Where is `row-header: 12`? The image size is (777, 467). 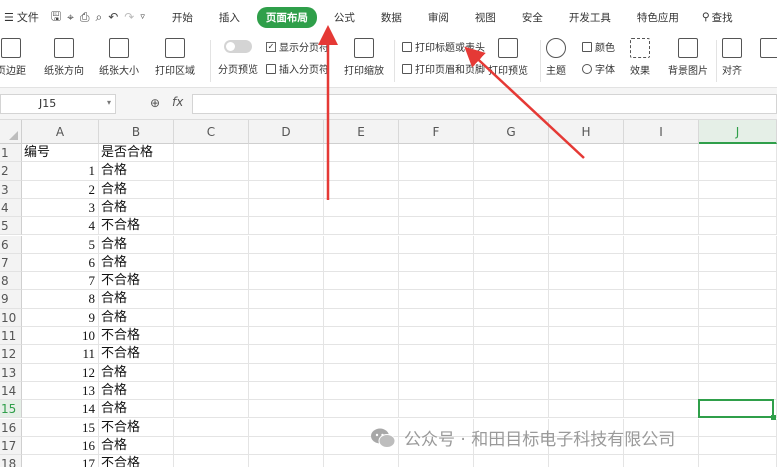 row-header: 12 is located at coordinates (11, 354).